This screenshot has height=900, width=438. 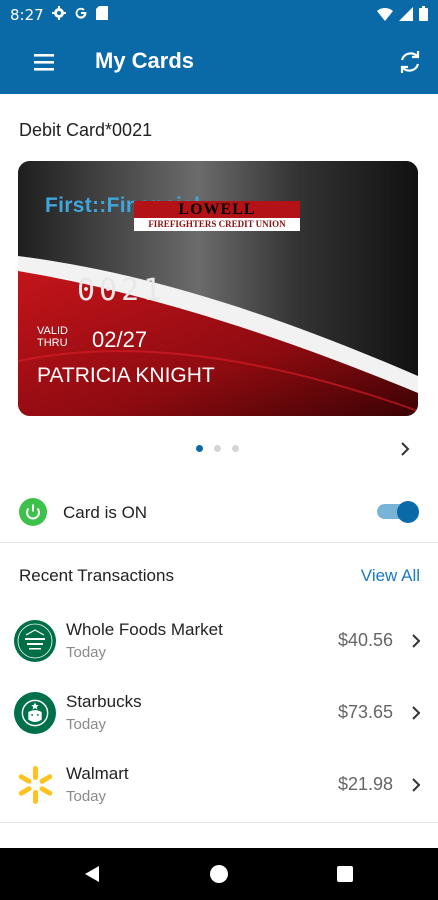 I want to click on back-icon, so click(x=92, y=874).